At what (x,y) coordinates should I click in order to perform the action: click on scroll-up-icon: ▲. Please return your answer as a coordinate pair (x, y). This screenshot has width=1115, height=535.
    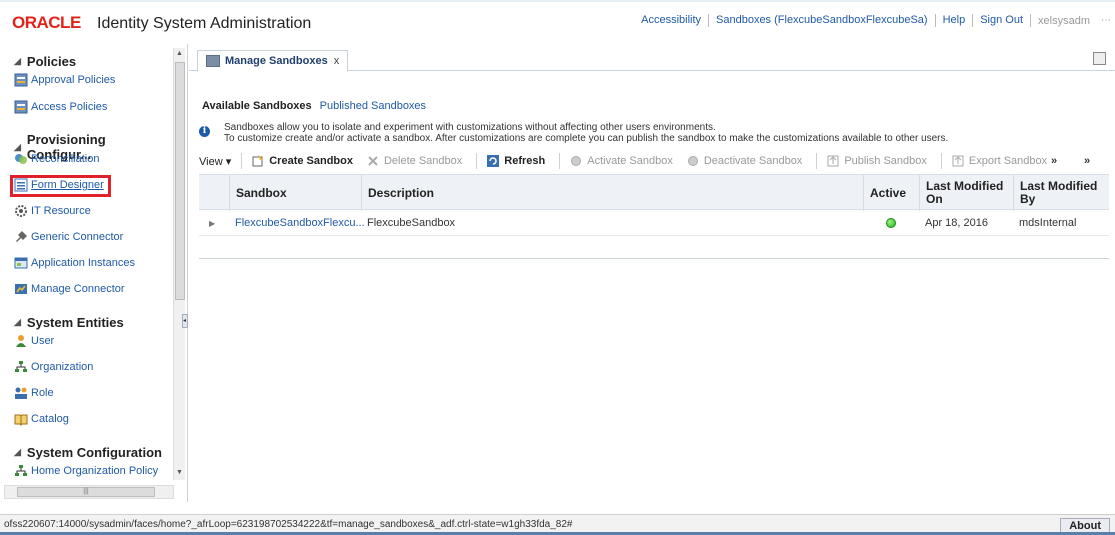
    Looking at the image, I should click on (179, 53).